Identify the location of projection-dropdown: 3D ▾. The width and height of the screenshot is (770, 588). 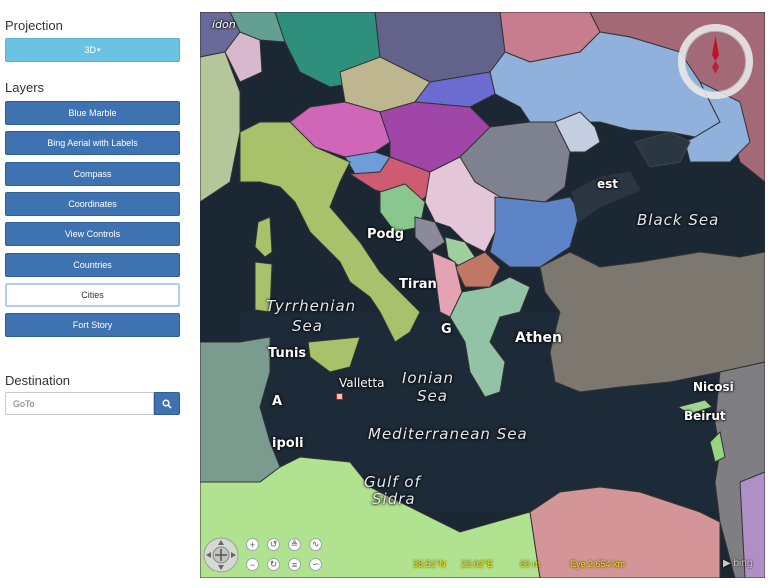
(92, 50).